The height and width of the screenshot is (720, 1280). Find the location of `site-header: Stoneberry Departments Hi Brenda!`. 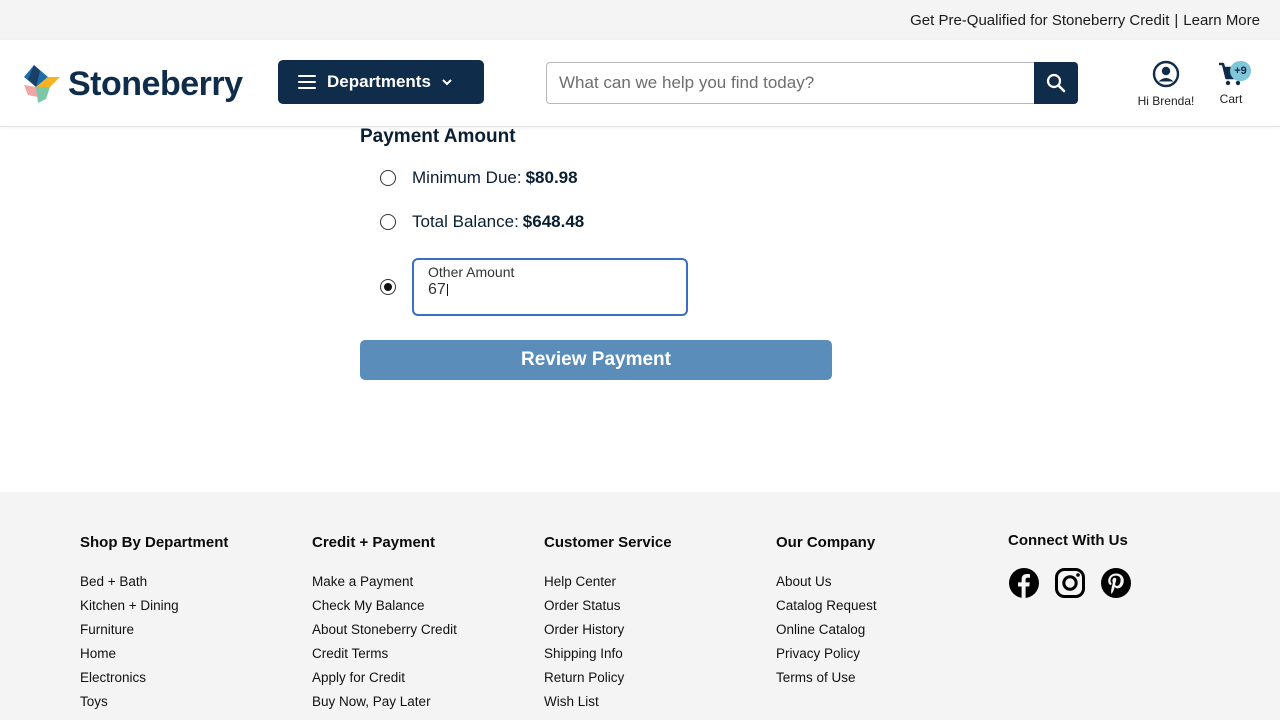

site-header: Stoneberry Departments Hi Brenda! is located at coordinates (640, 83).